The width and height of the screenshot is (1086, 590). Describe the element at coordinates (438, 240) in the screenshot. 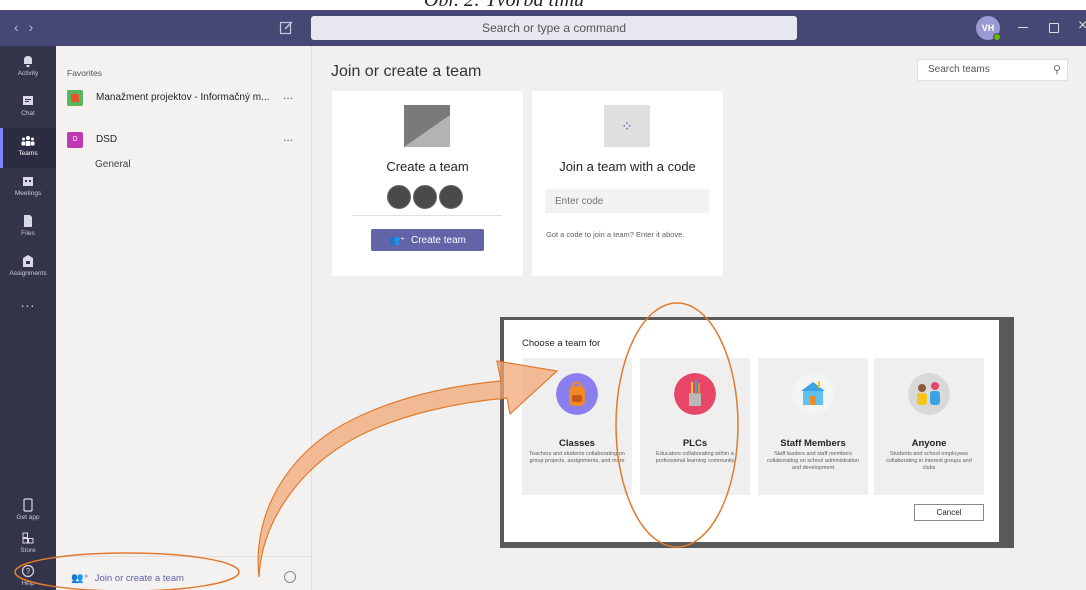

I see `create-team-button-label: Create team` at that location.